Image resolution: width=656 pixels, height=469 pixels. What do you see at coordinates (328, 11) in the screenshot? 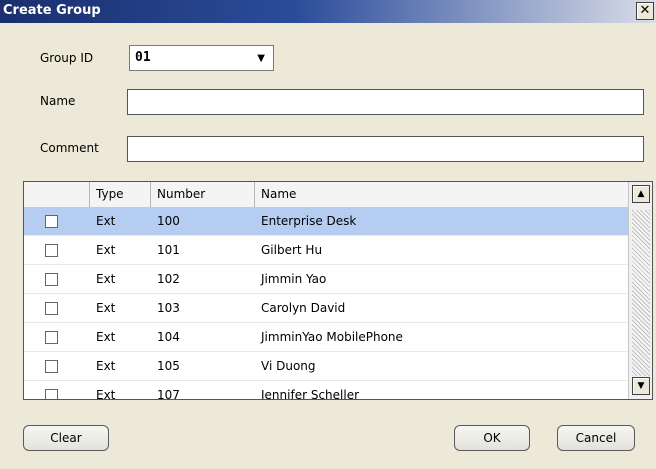
I see `title-bar: Create Group ✕` at bounding box center [328, 11].